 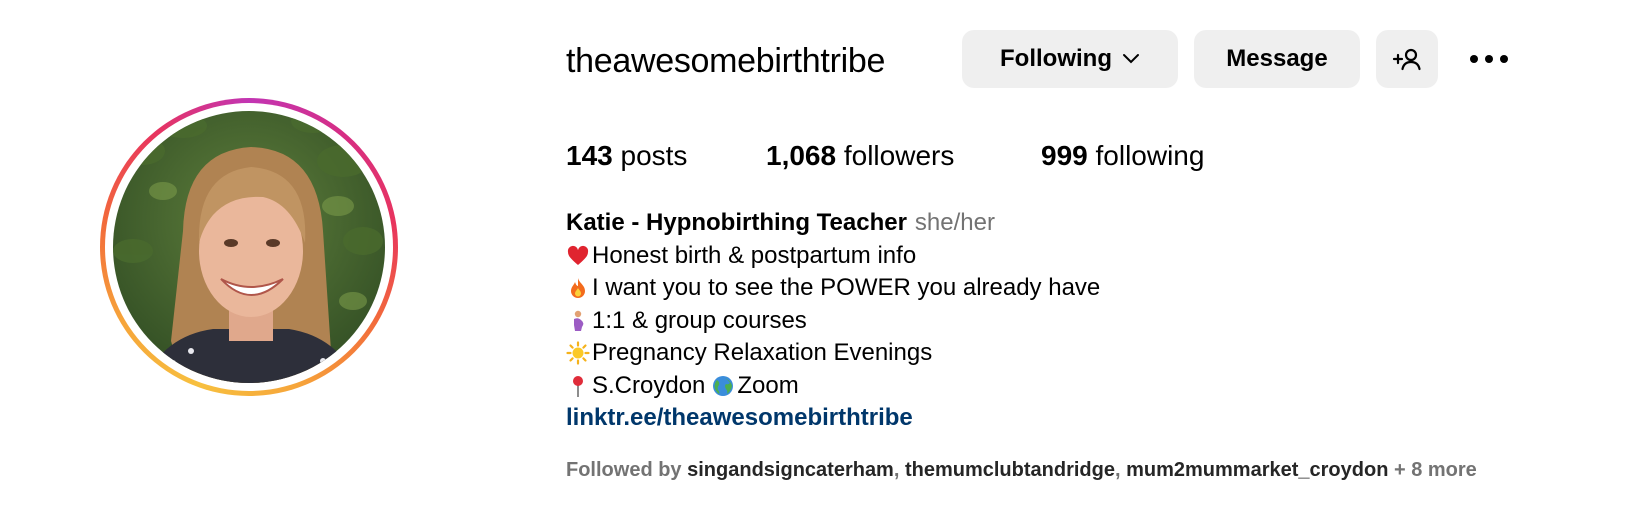 I want to click on followed-by-prefix: Followed by, so click(x=627, y=470).